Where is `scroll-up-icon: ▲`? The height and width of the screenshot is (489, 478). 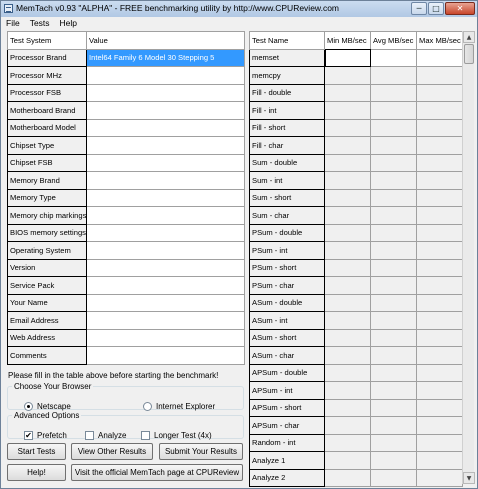 scroll-up-icon: ▲ is located at coordinates (469, 37).